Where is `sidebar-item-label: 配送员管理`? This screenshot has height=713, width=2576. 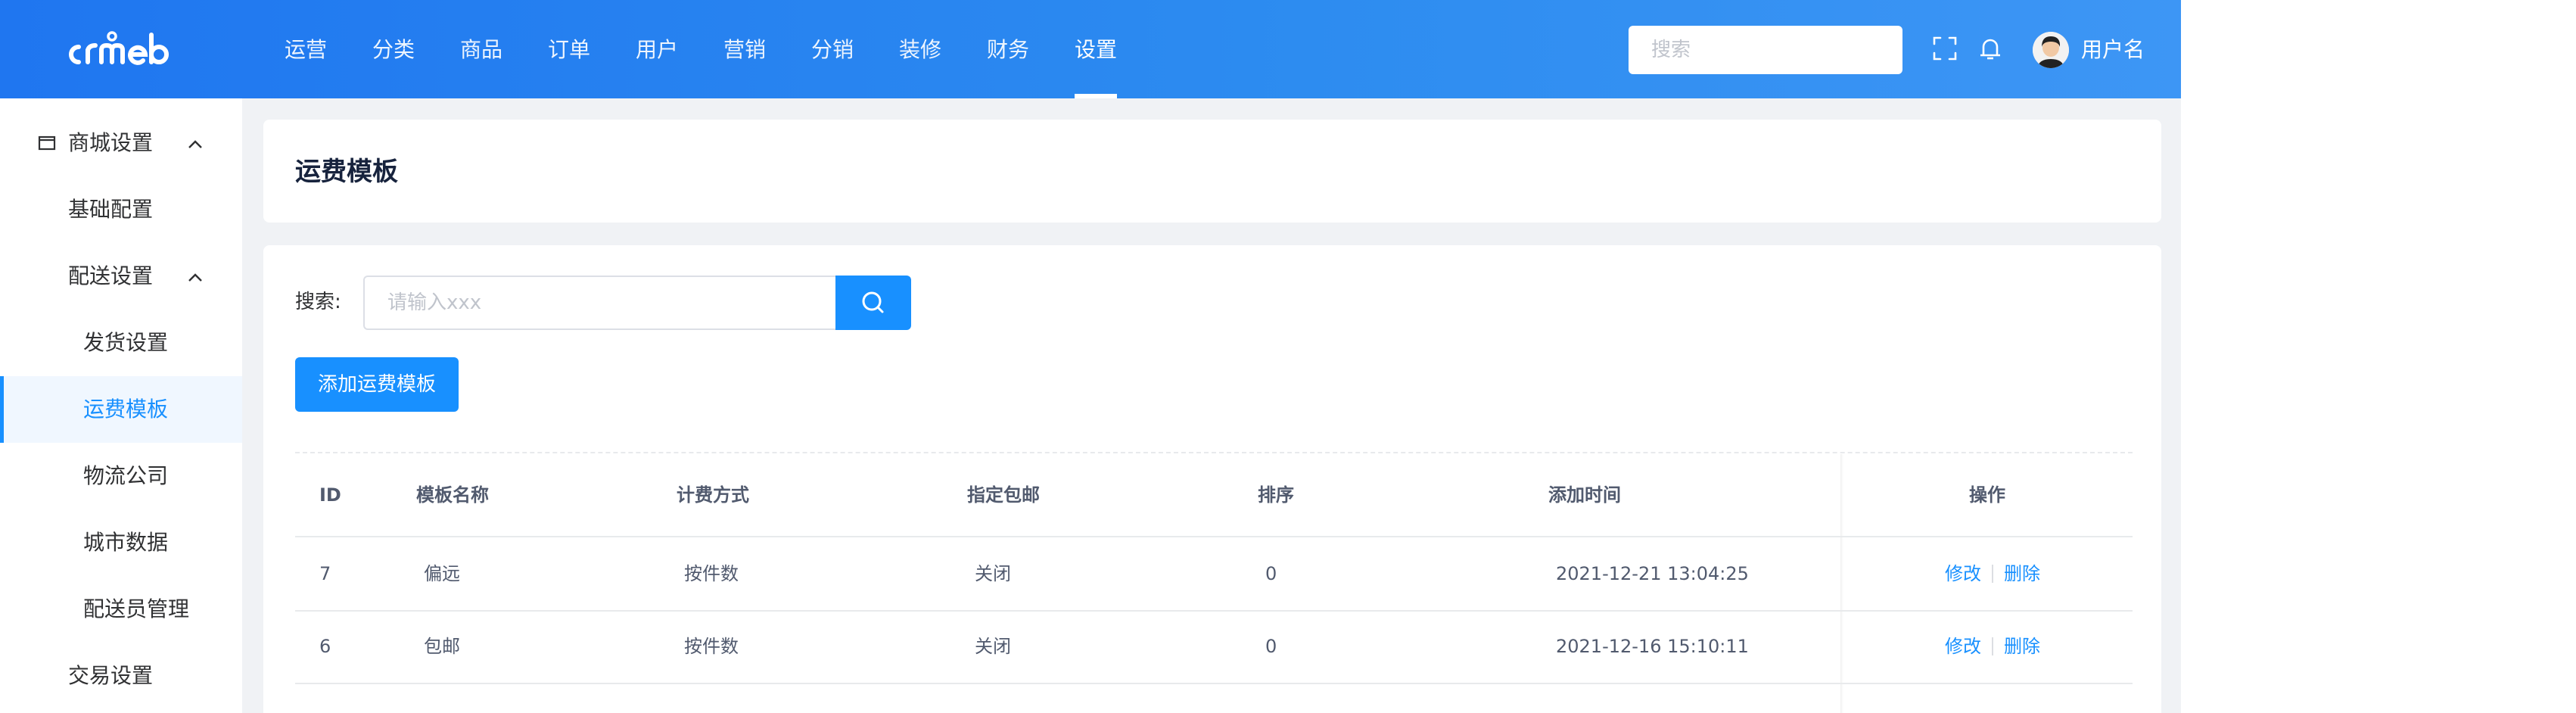 sidebar-item-label: 配送员管理 is located at coordinates (136, 608).